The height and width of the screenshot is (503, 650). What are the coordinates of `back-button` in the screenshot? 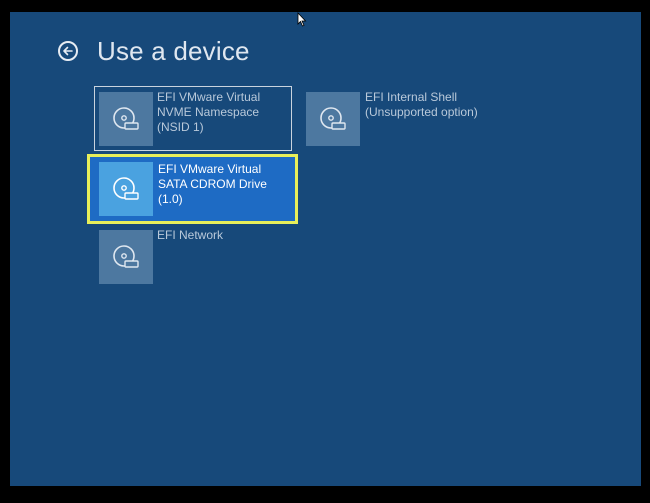 It's located at (68, 51).